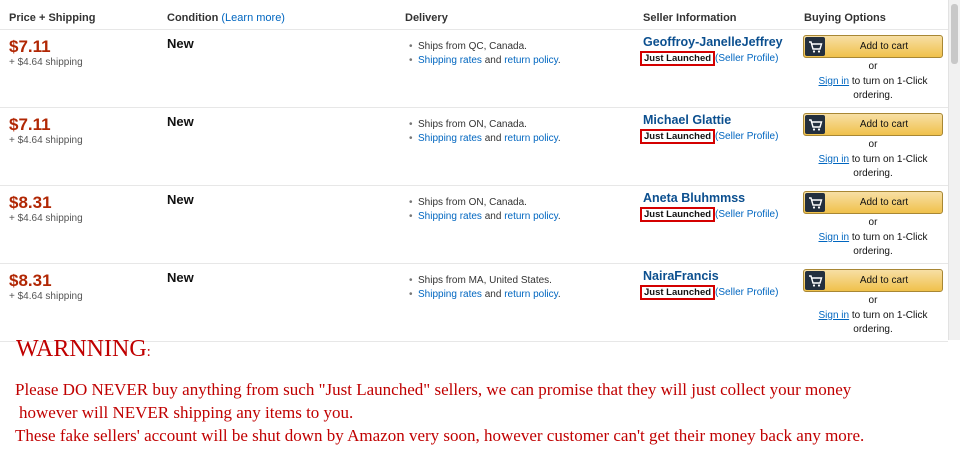  What do you see at coordinates (694, 198) in the screenshot?
I see `seller-name-link: Aneta Bluhmmss` at bounding box center [694, 198].